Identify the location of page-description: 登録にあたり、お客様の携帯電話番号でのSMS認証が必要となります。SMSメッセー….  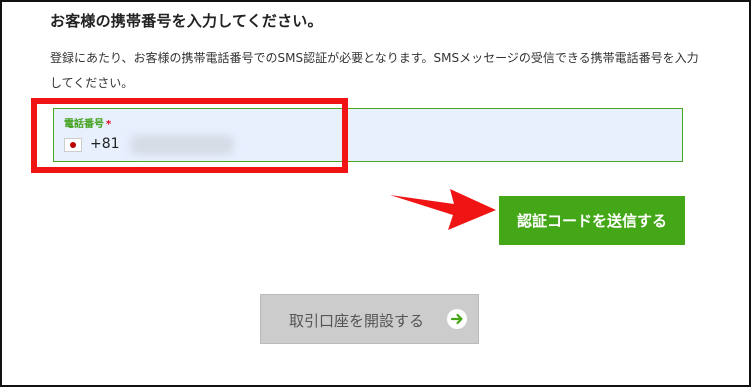
(374, 70).